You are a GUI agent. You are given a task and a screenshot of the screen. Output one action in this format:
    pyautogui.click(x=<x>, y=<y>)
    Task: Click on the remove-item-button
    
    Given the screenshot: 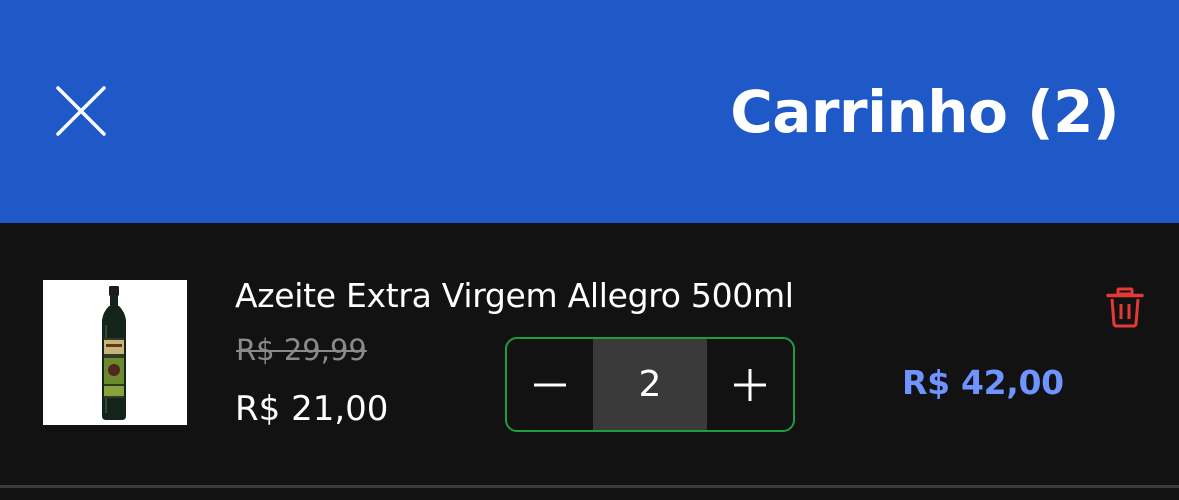 What is the action you would take?
    pyautogui.click(x=1125, y=307)
    